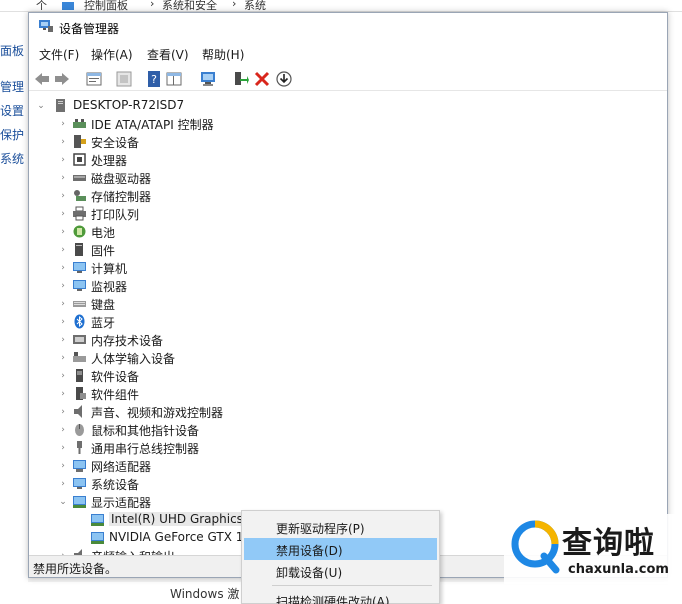 The height and width of the screenshot is (604, 682). Describe the element at coordinates (152, 5) in the screenshot. I see `breadcrumb-sep-icon: ›` at that location.